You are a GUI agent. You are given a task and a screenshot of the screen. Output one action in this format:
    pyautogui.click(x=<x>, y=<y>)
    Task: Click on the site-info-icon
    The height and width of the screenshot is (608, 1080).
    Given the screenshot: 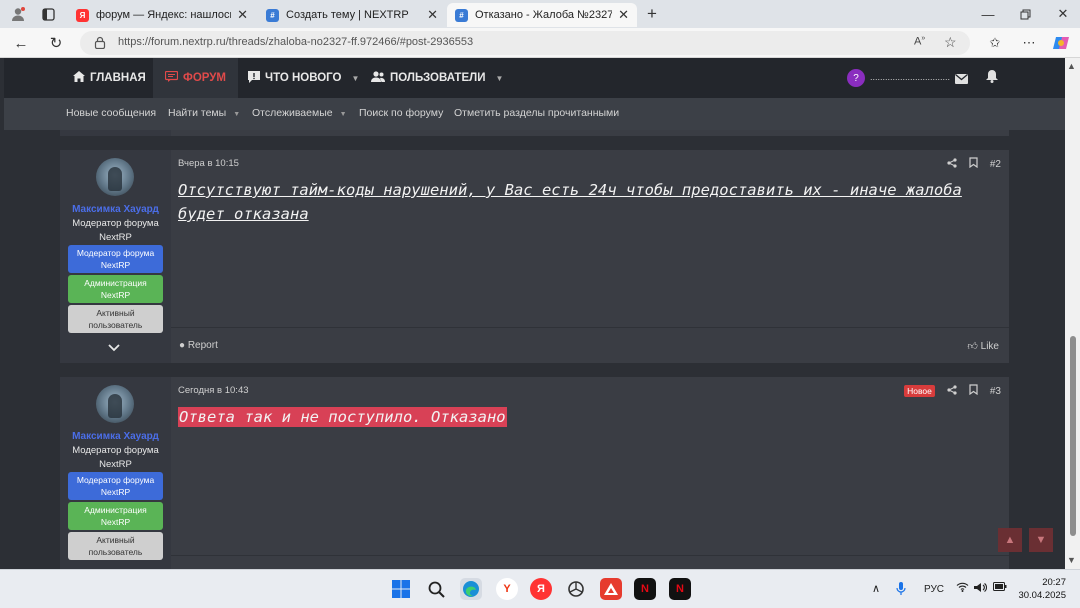 What is the action you would take?
    pyautogui.click(x=100, y=45)
    